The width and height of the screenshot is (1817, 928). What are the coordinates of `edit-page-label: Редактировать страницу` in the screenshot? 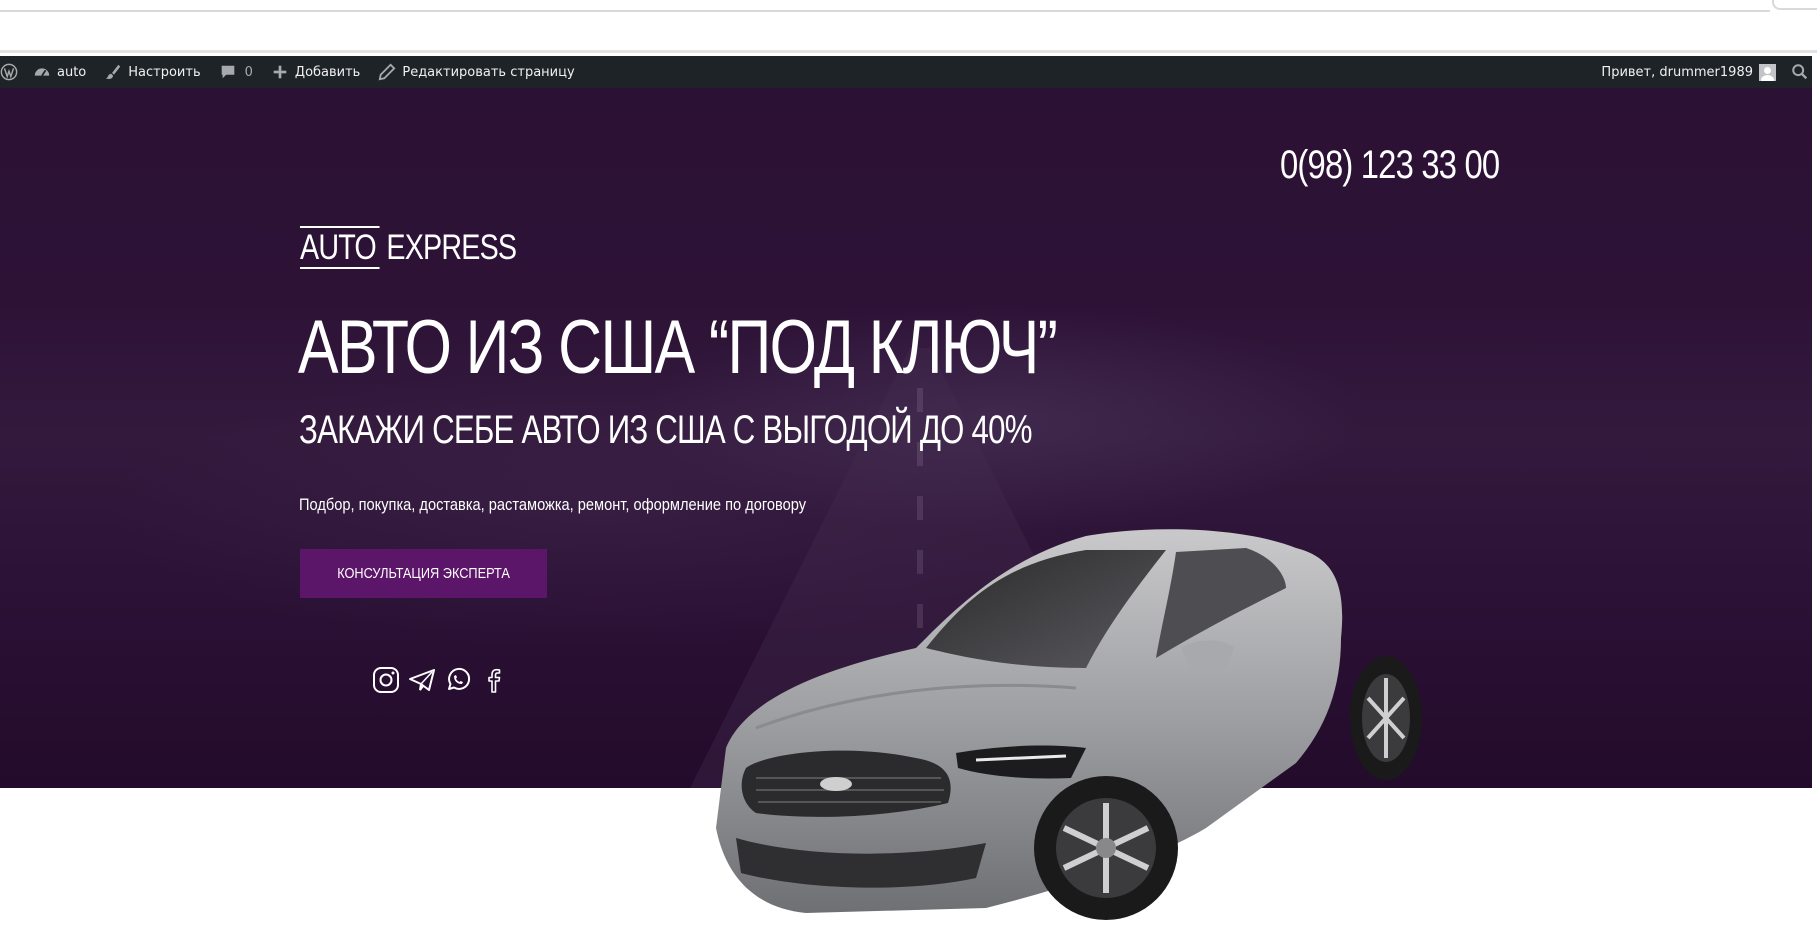 It's located at (488, 72).